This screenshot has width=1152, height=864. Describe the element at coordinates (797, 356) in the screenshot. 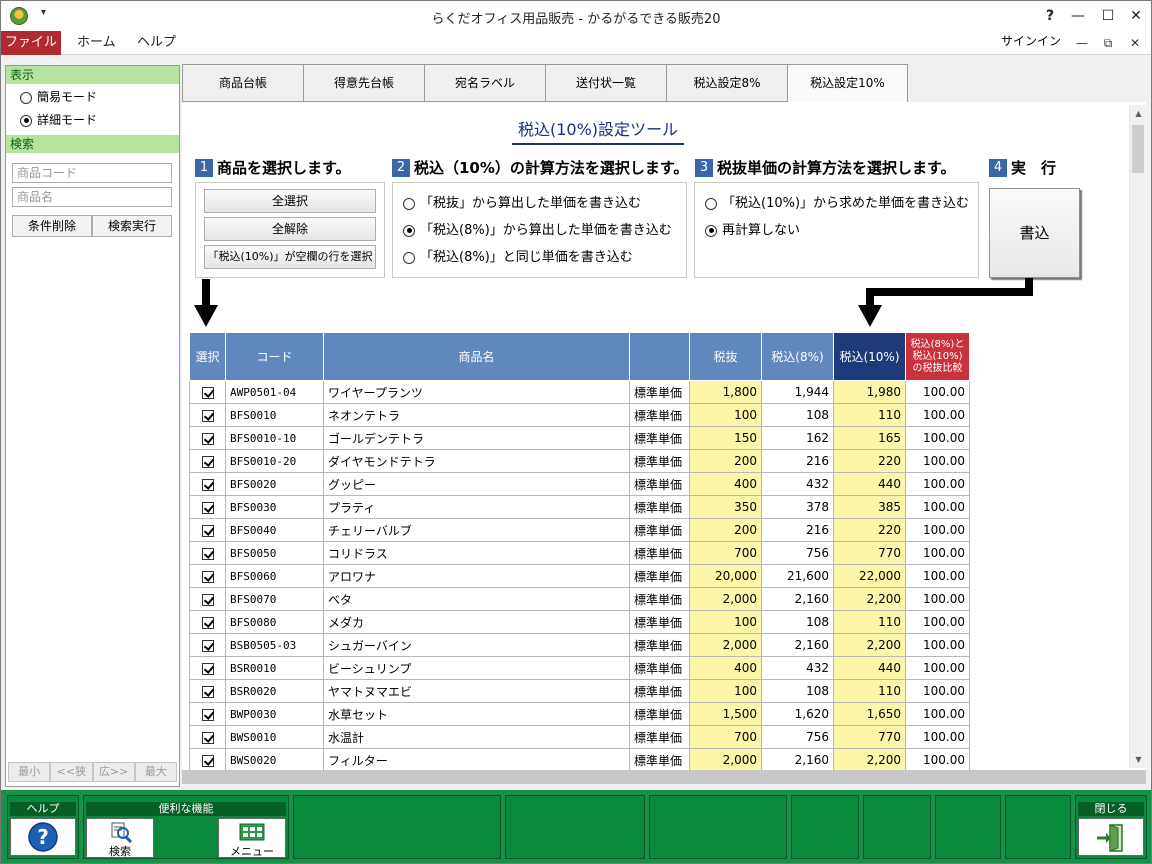

I see `header-tax8: 税込(8%)` at that location.